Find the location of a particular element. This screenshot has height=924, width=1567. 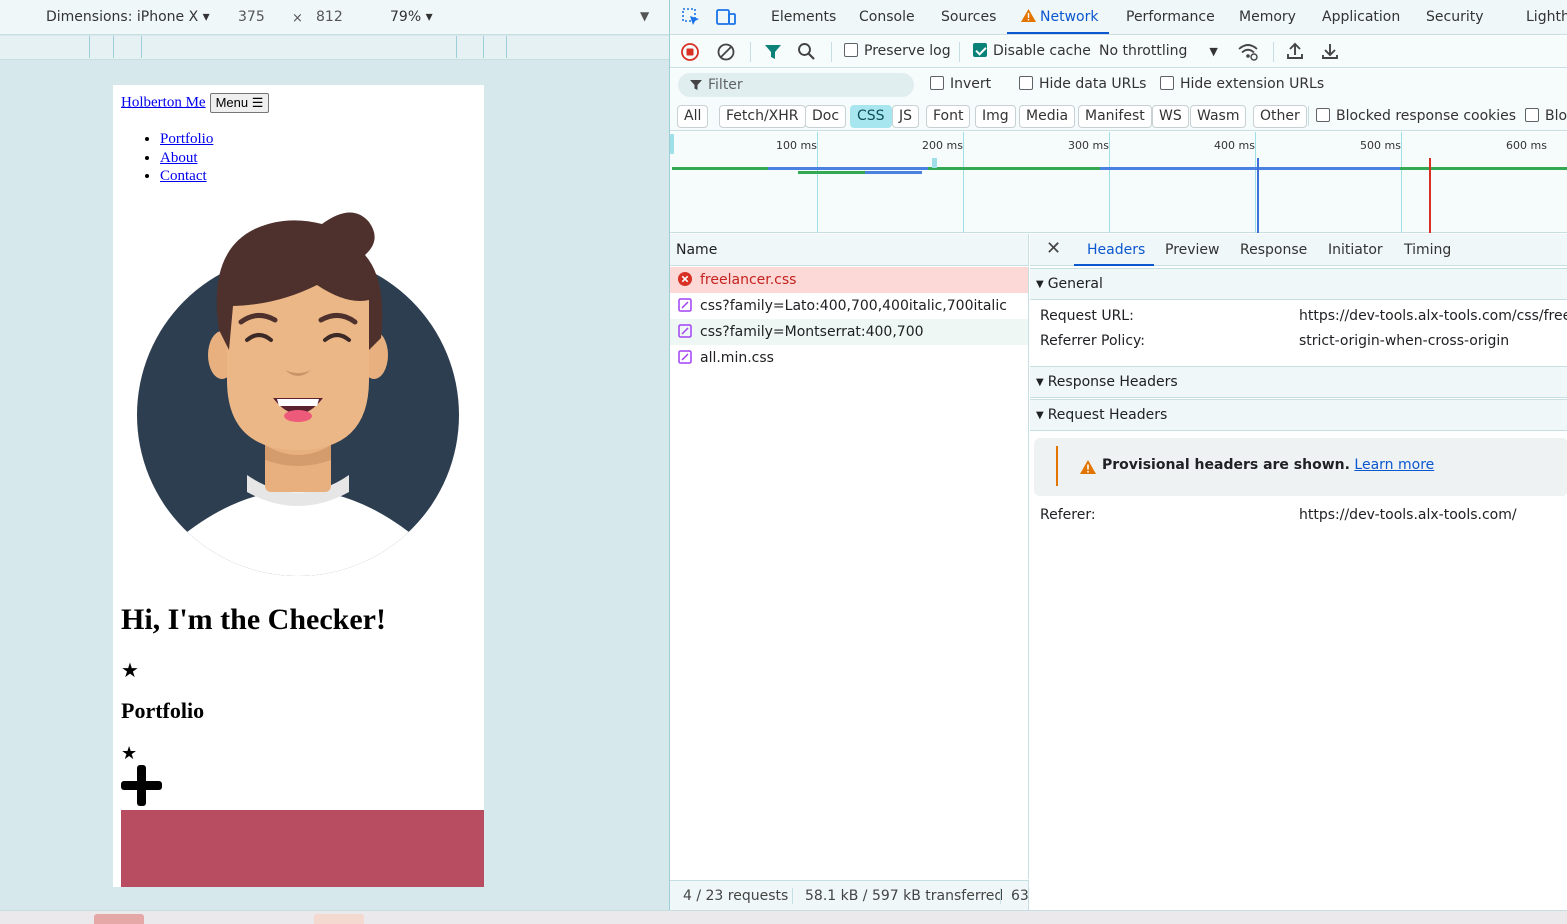

filter-input: Filter is located at coordinates (796, 85).